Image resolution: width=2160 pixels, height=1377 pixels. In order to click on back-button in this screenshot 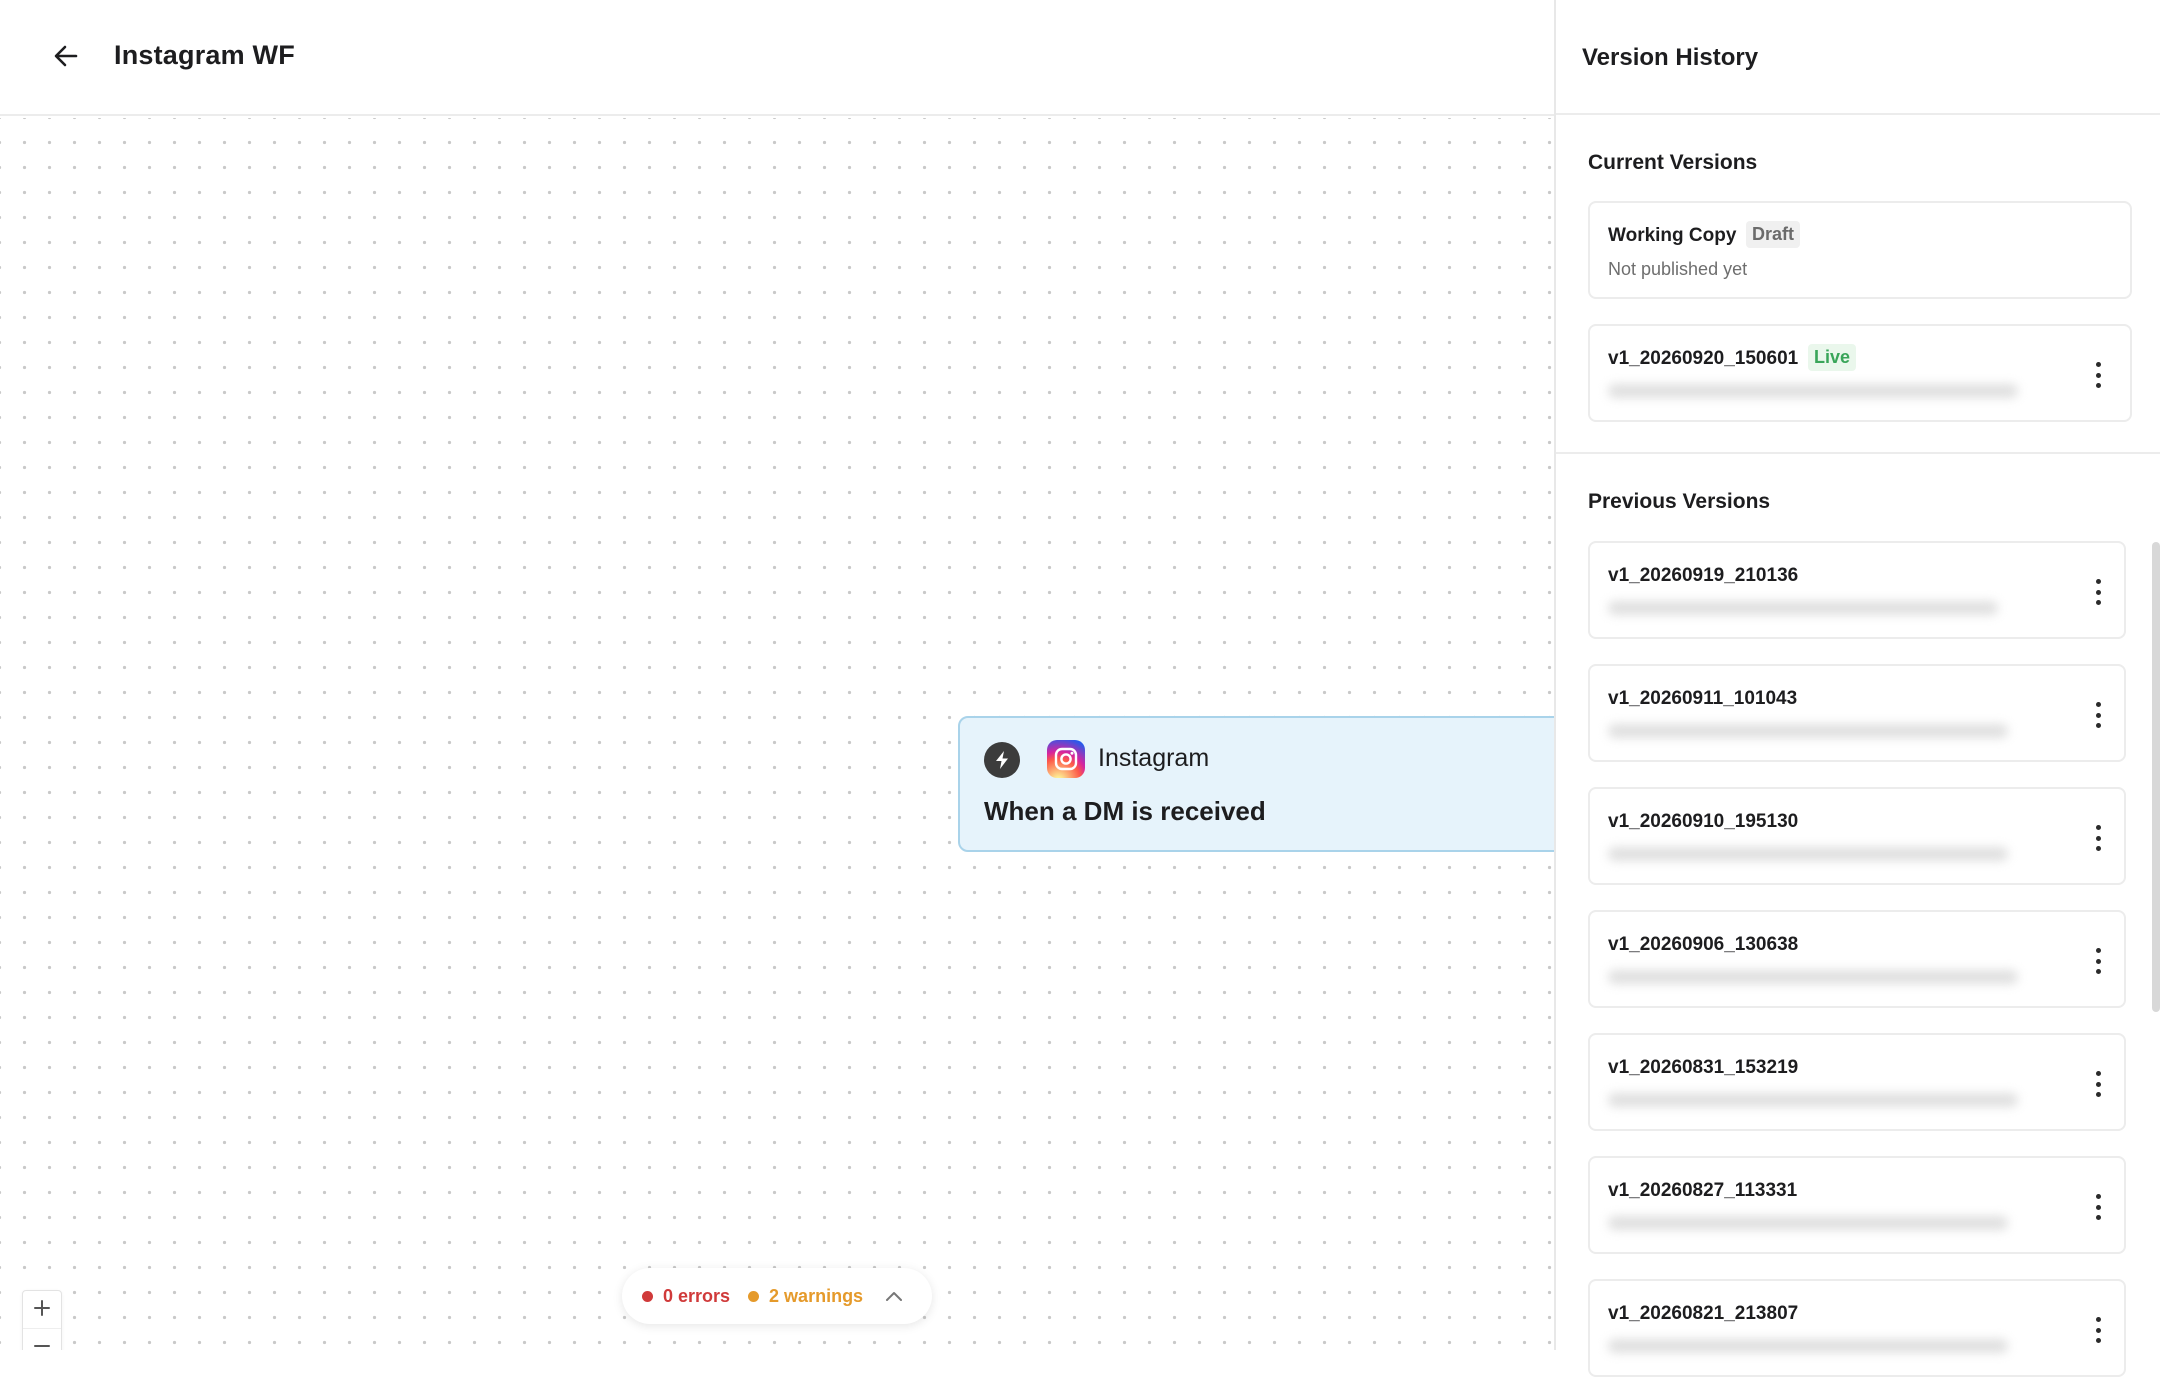, I will do `click(66, 58)`.